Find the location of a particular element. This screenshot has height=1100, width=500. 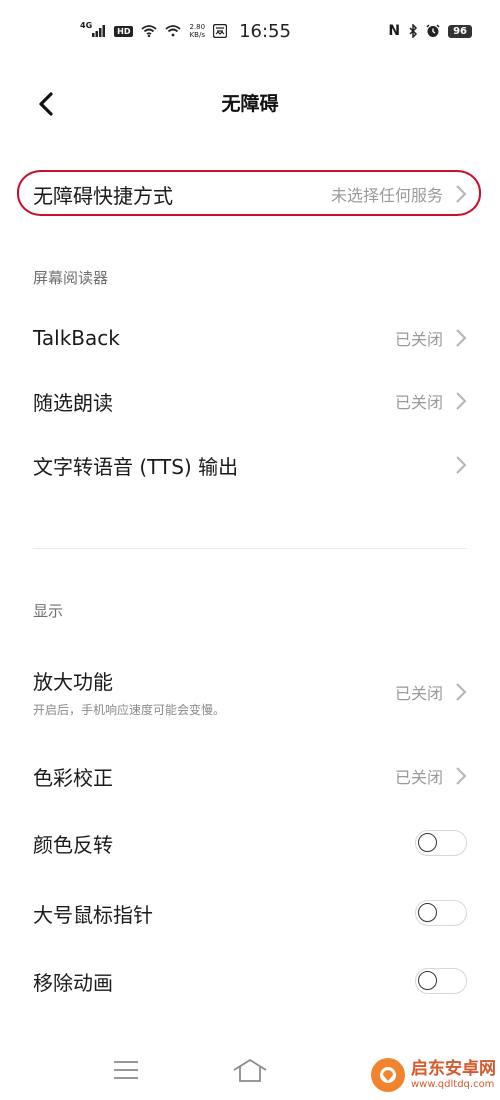

remove-animations-label: 移除动画 is located at coordinates (73, 982).